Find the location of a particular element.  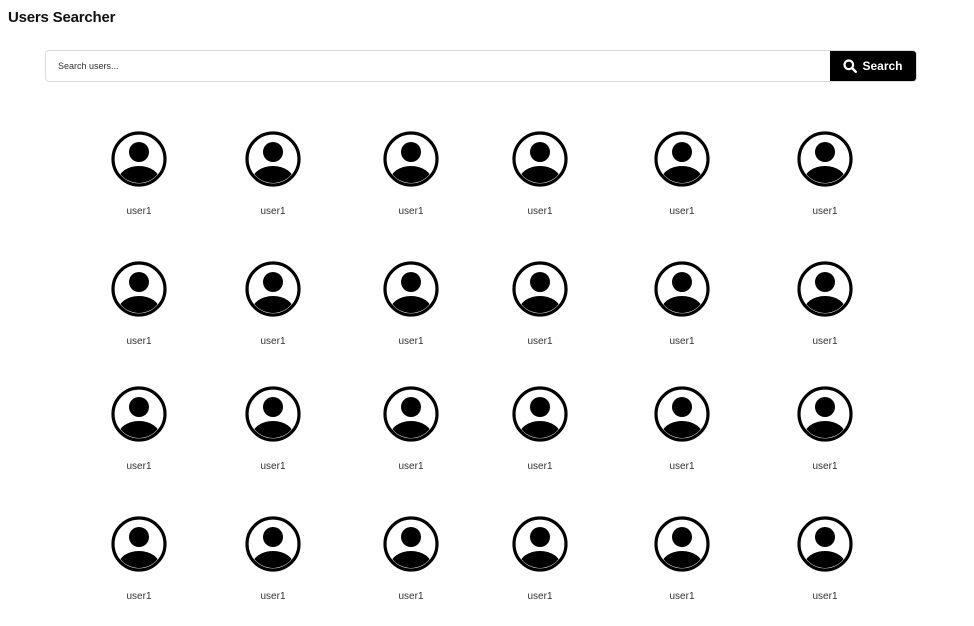

search-button: Search is located at coordinates (873, 66).